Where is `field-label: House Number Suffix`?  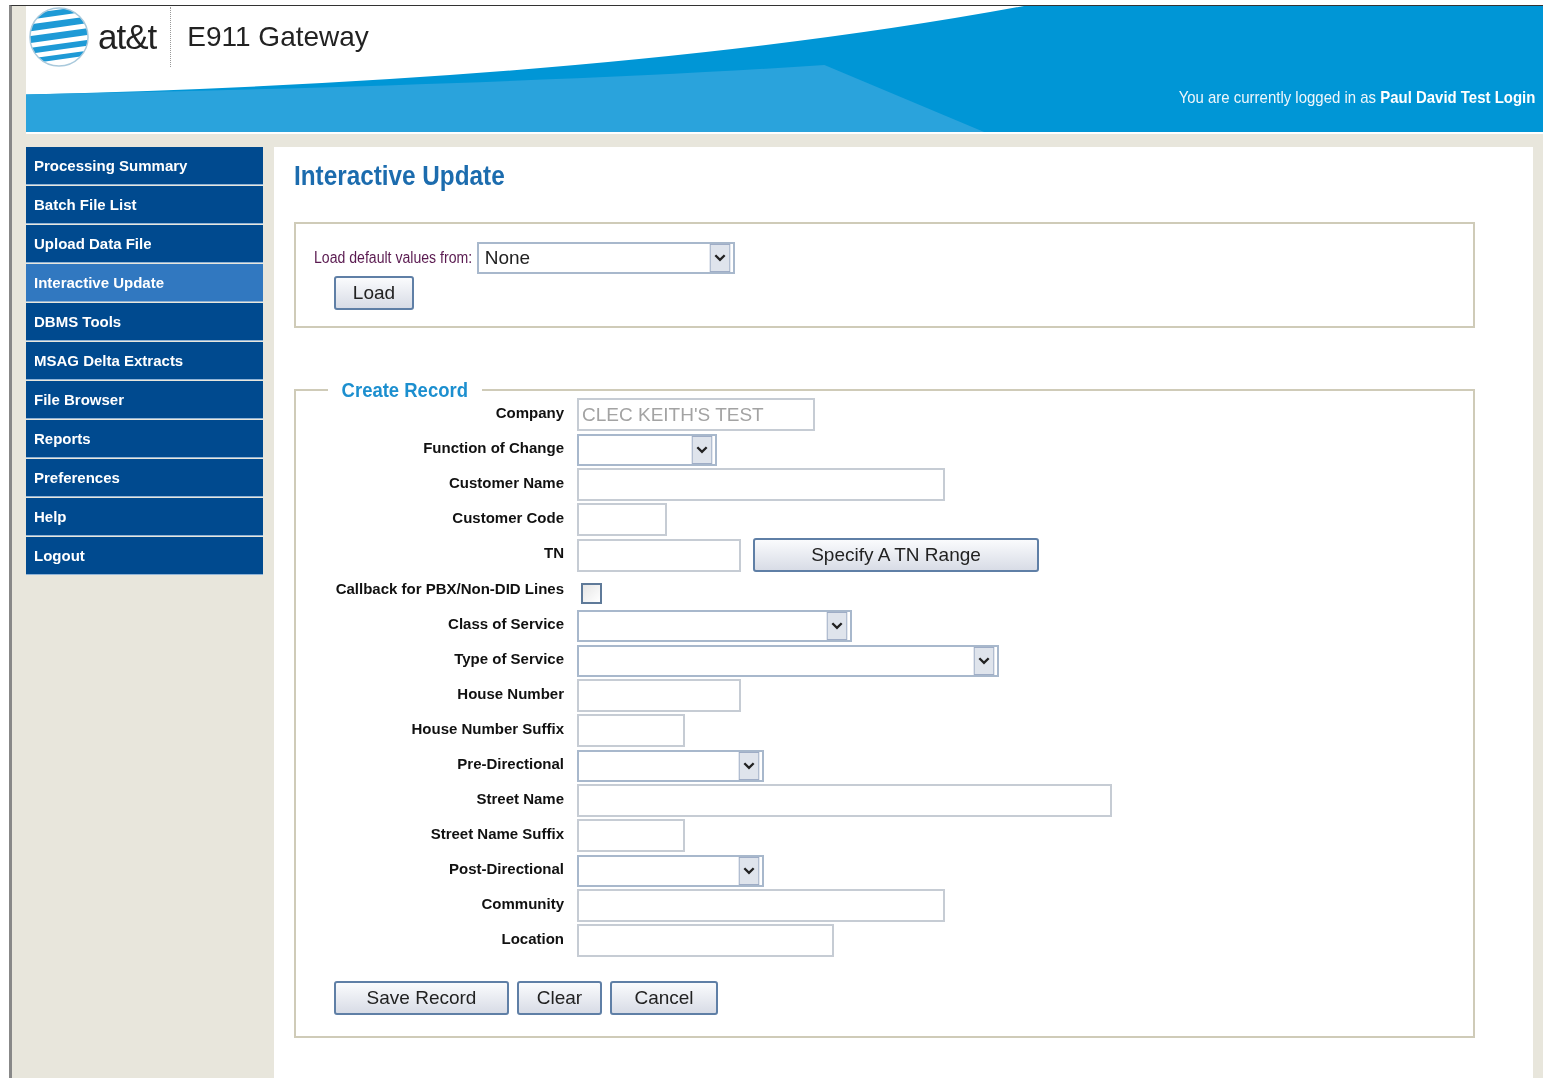
field-label: House Number Suffix is located at coordinates (487, 728).